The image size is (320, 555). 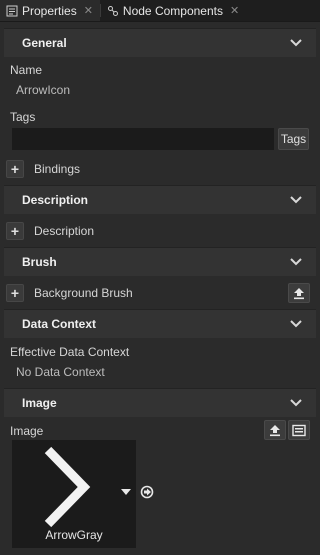 I want to click on tab-bar: Properties ✕ Node Components ✕, so click(x=160, y=11).